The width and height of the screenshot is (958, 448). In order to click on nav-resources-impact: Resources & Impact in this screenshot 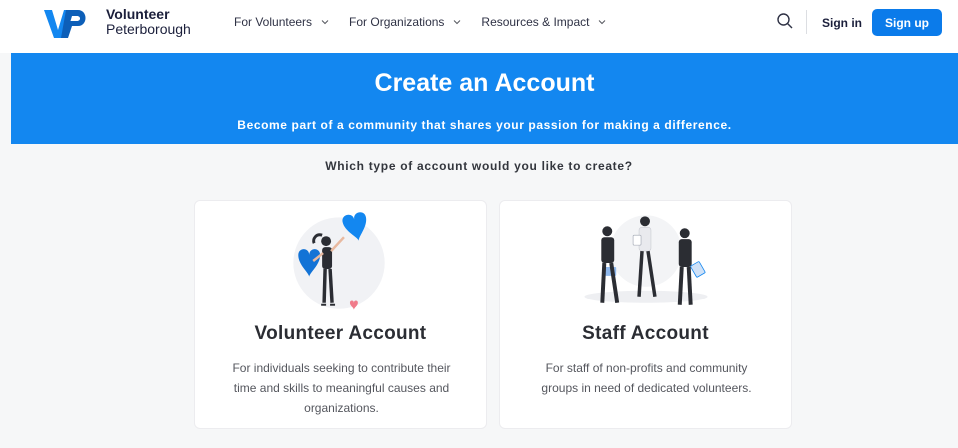, I will do `click(543, 22)`.